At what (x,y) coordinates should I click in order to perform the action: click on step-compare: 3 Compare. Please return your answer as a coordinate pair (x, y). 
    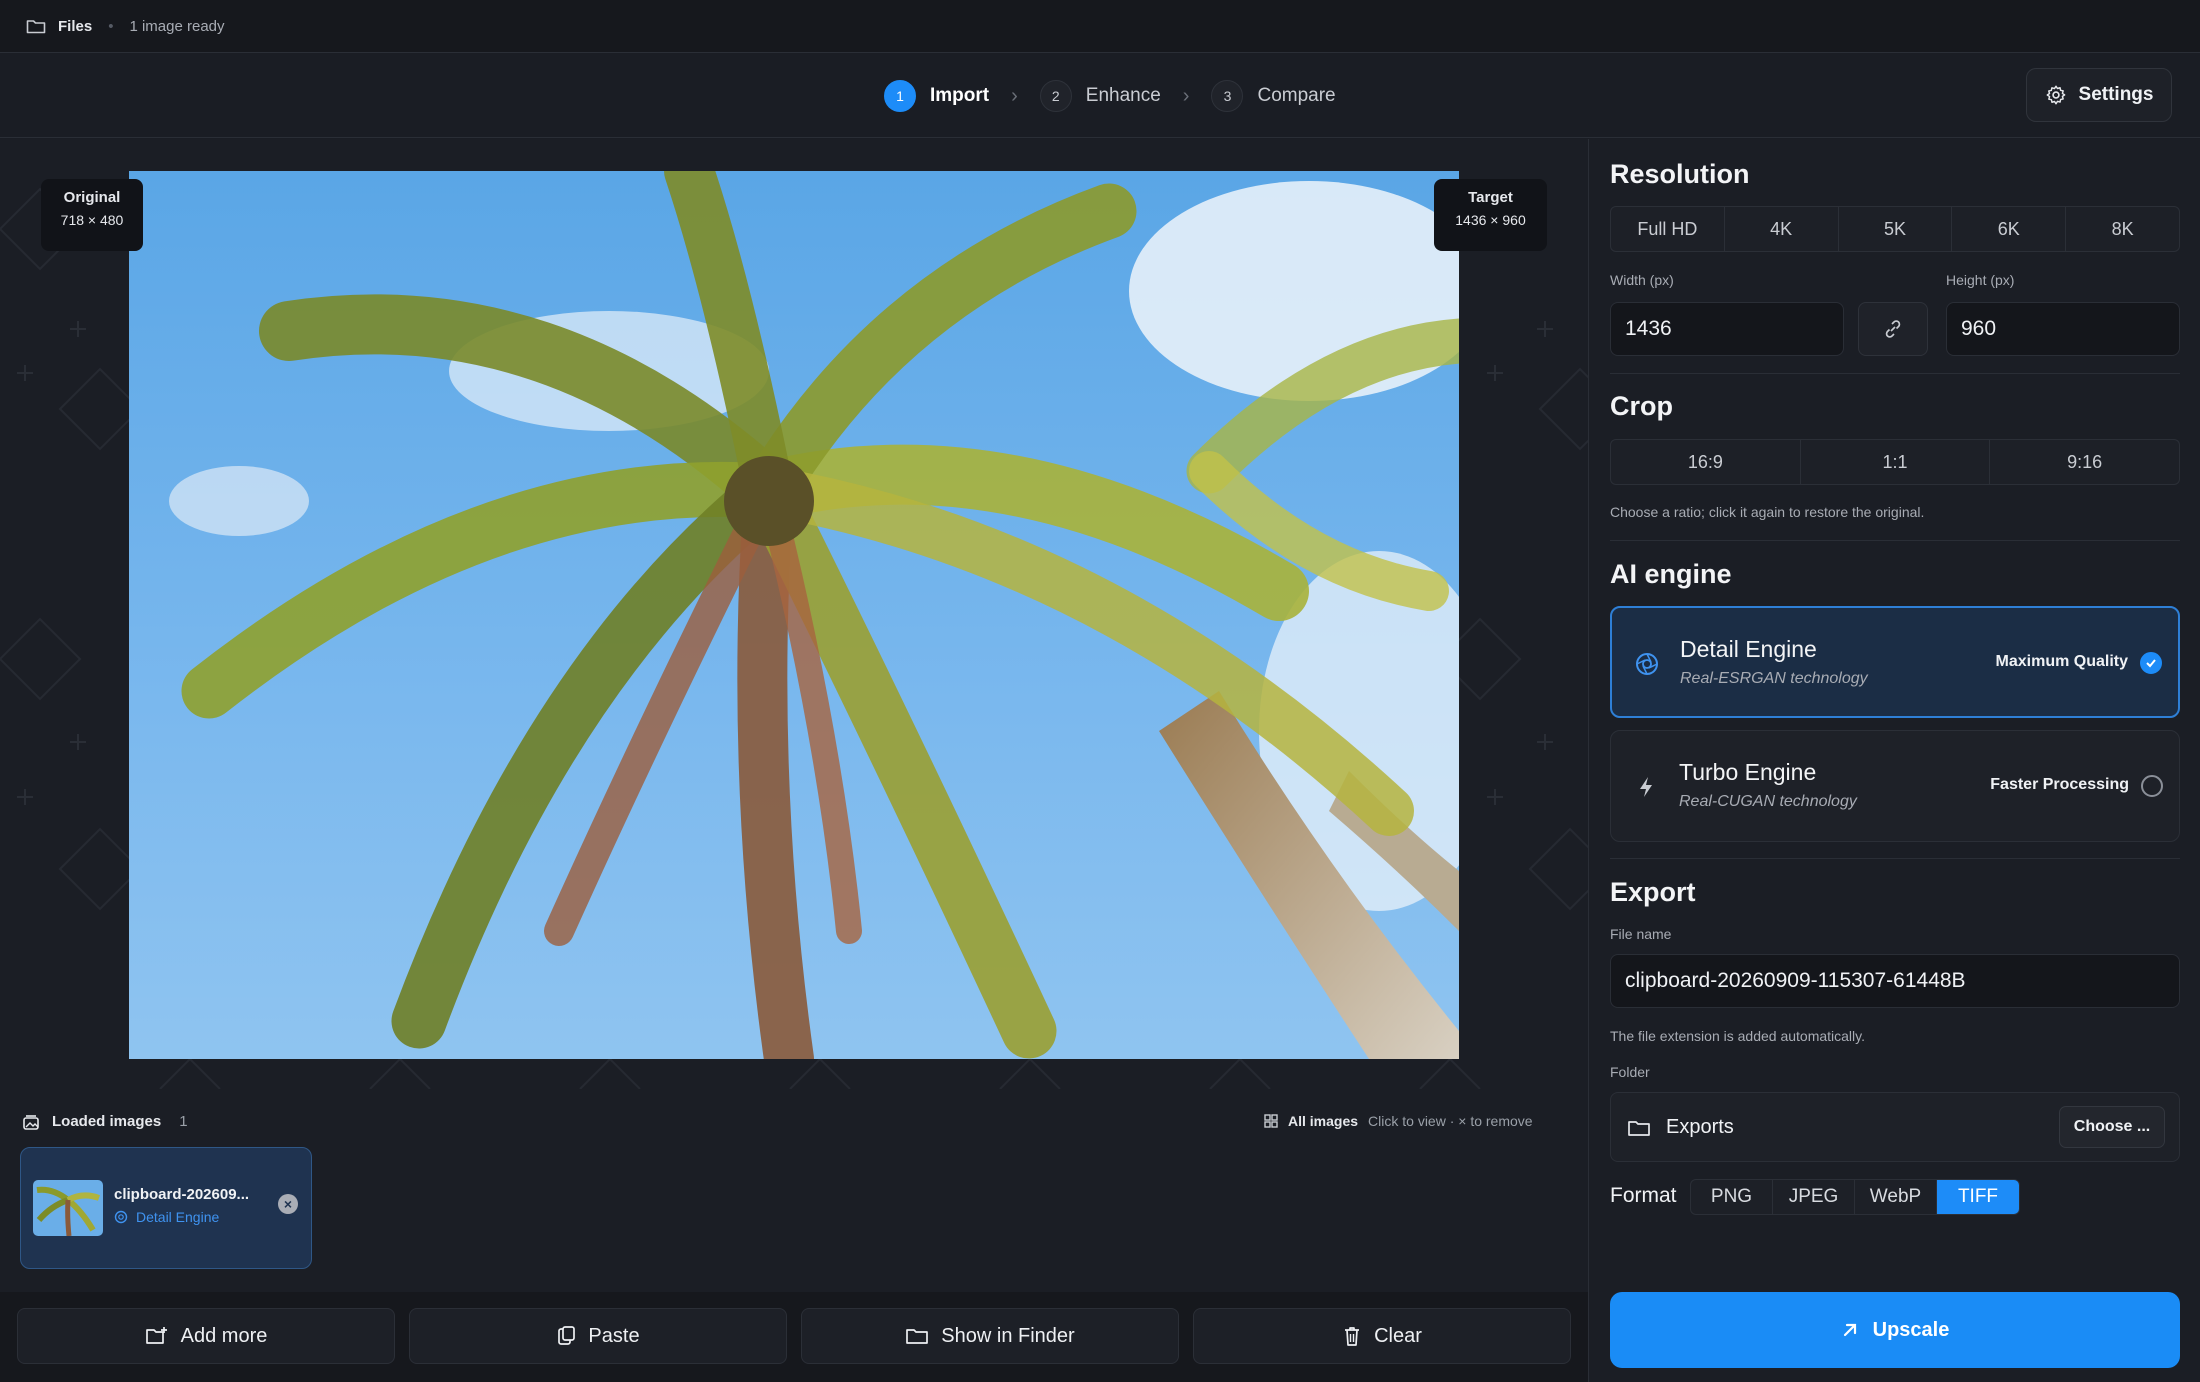
    Looking at the image, I should click on (1273, 96).